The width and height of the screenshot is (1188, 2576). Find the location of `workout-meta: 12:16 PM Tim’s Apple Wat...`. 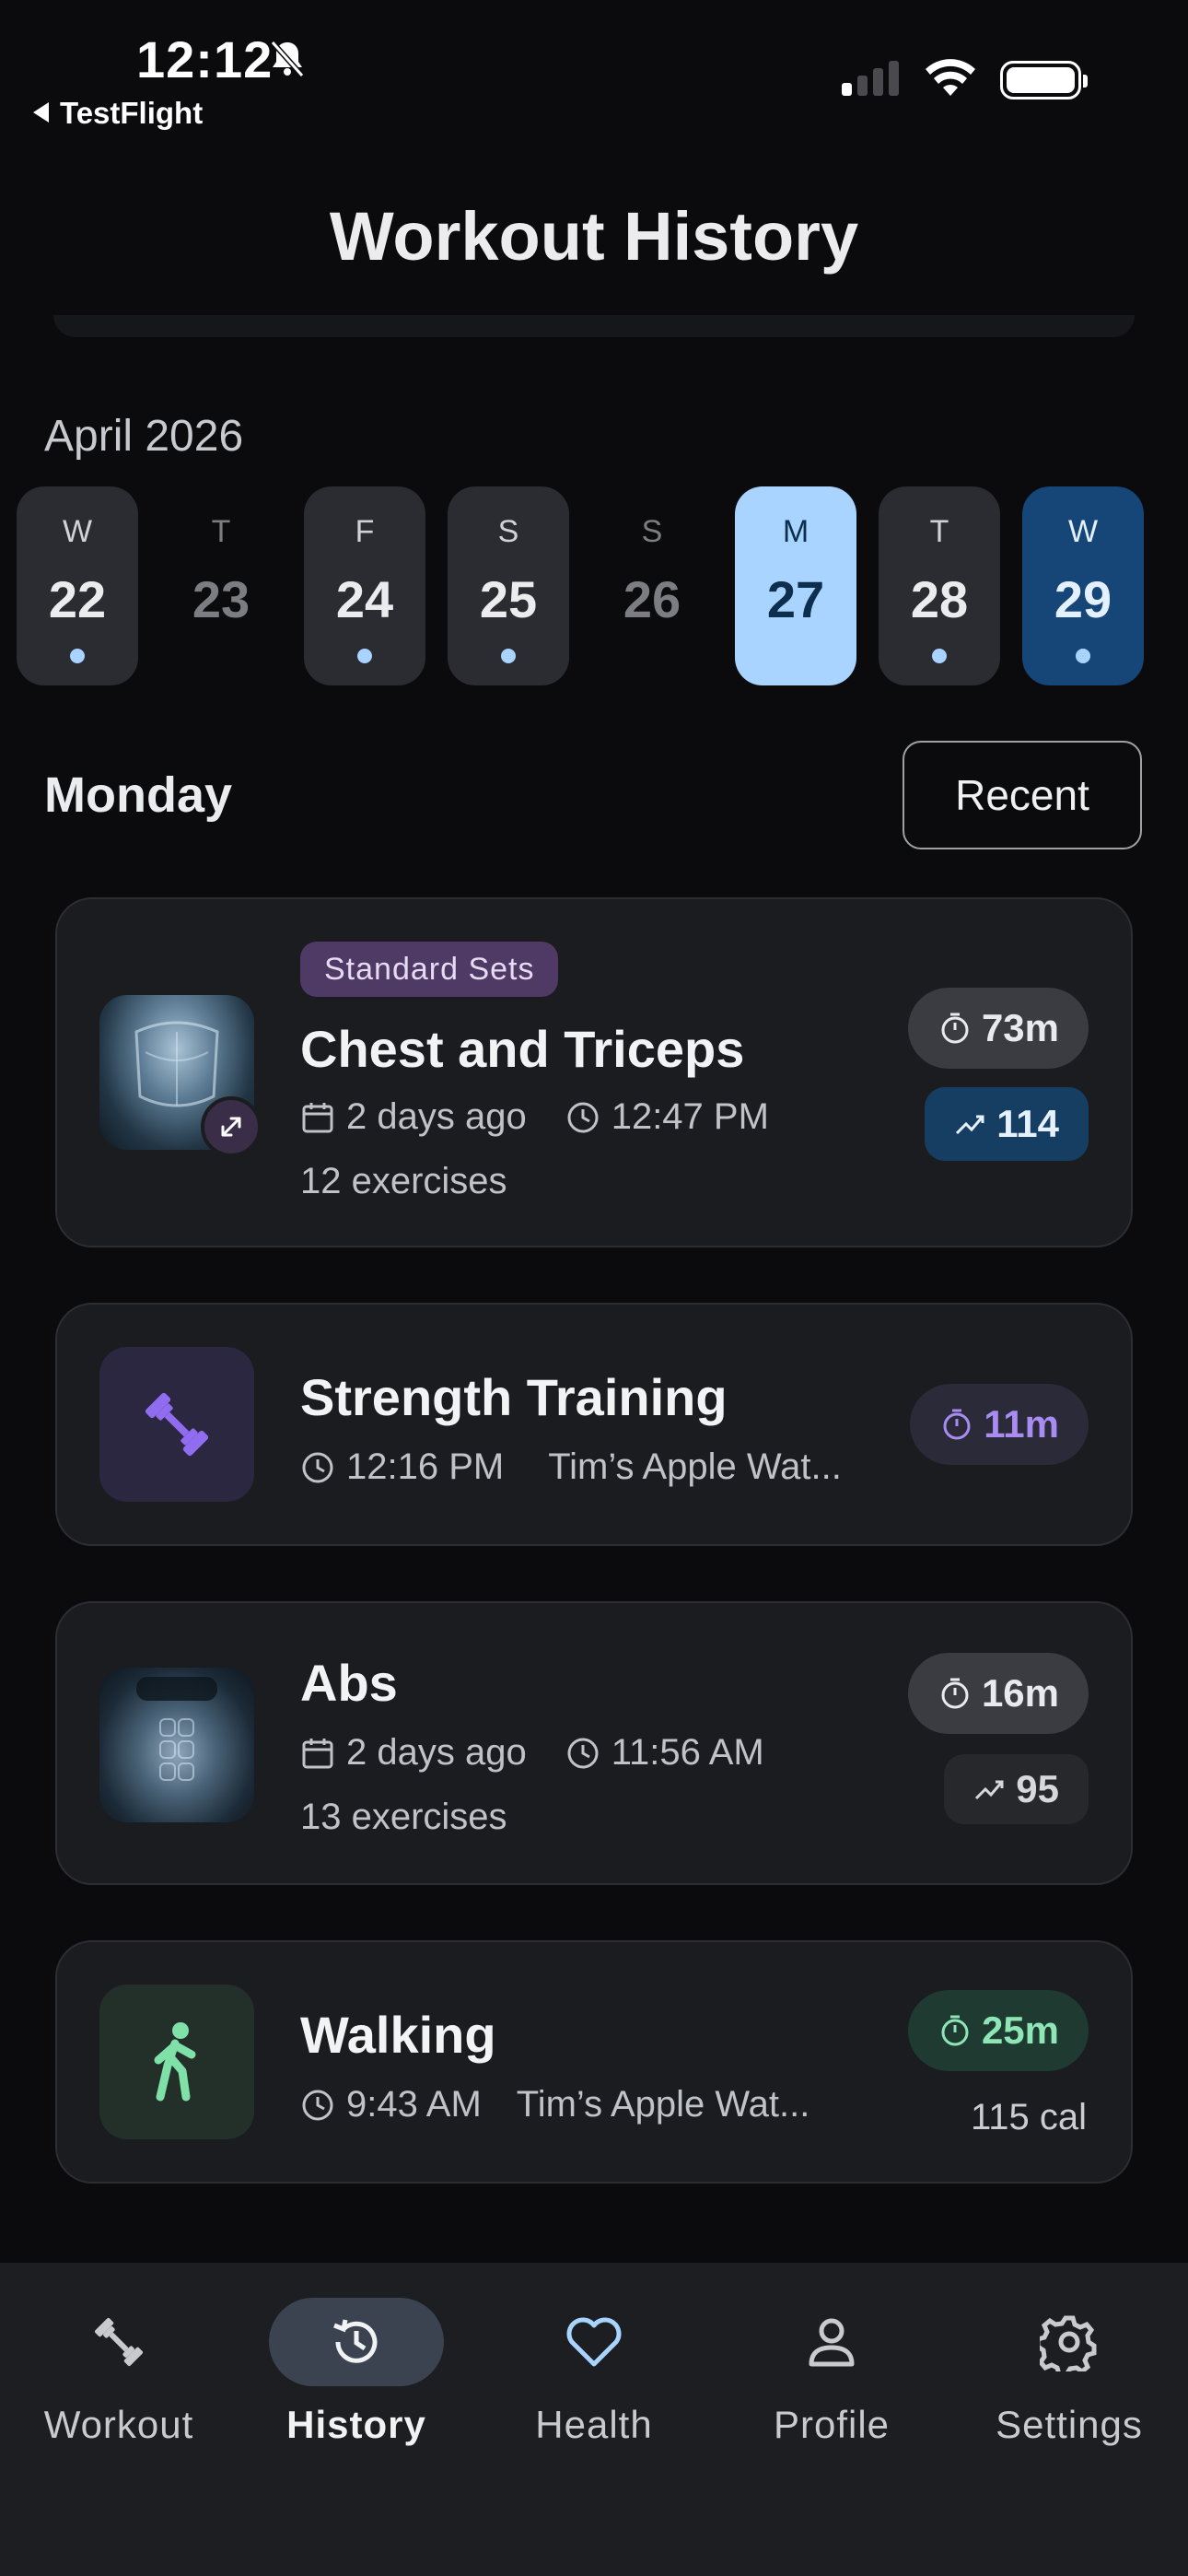

workout-meta: 12:16 PM Tim’s Apple Wat... is located at coordinates (571, 1467).